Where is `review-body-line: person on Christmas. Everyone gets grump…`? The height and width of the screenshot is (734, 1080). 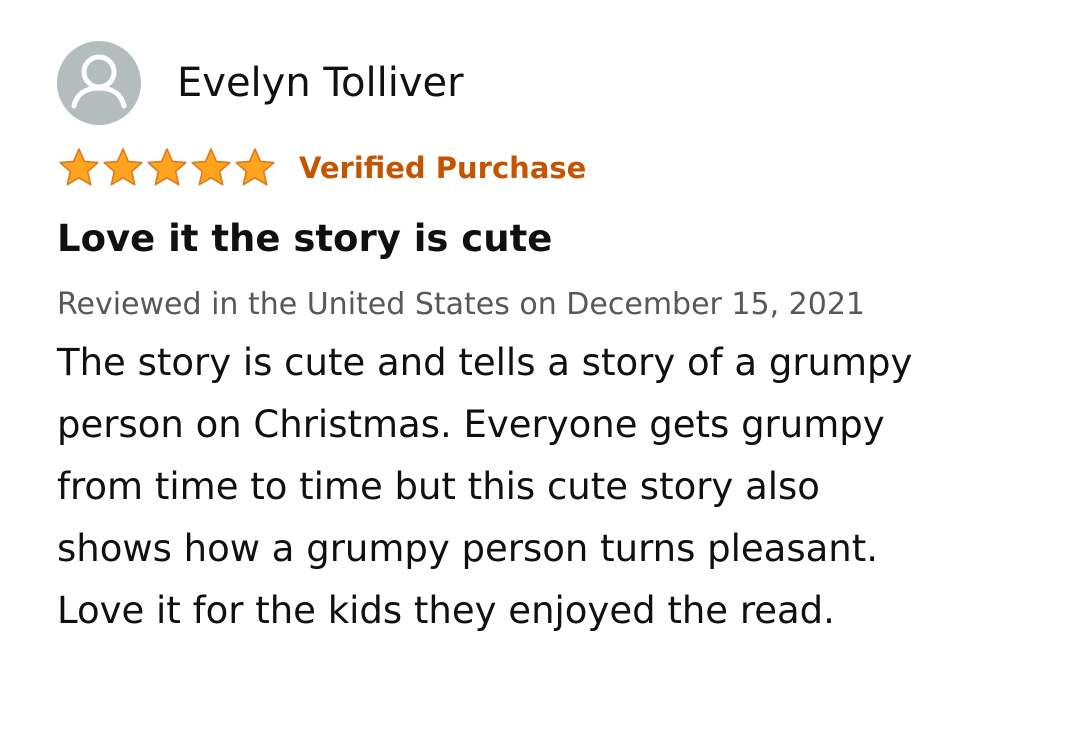 review-body-line: person on Christmas. Everyone gets grump… is located at coordinates (471, 424).